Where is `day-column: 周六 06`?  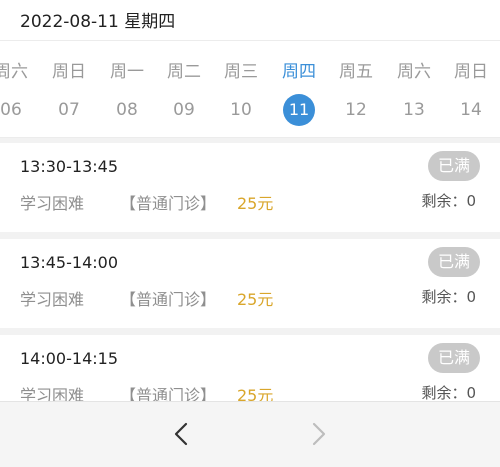
day-column: 周六 06 is located at coordinates (17, 89).